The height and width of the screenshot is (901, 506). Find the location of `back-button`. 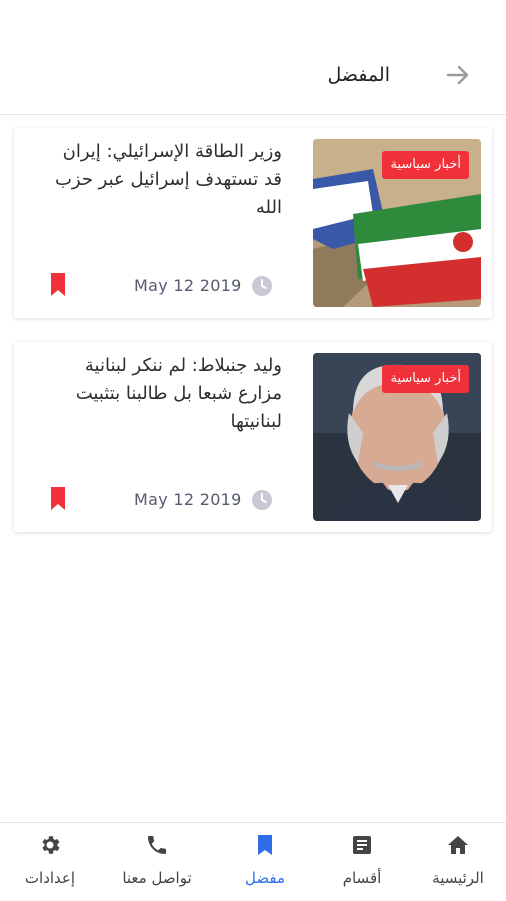

back-button is located at coordinates (458, 75).